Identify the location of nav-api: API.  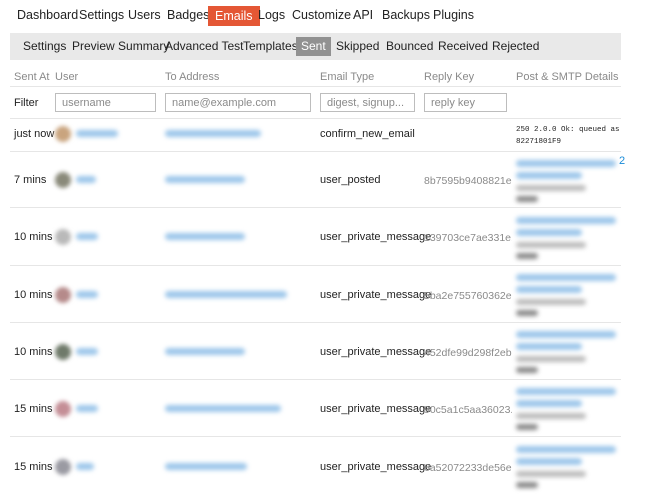
(363, 15).